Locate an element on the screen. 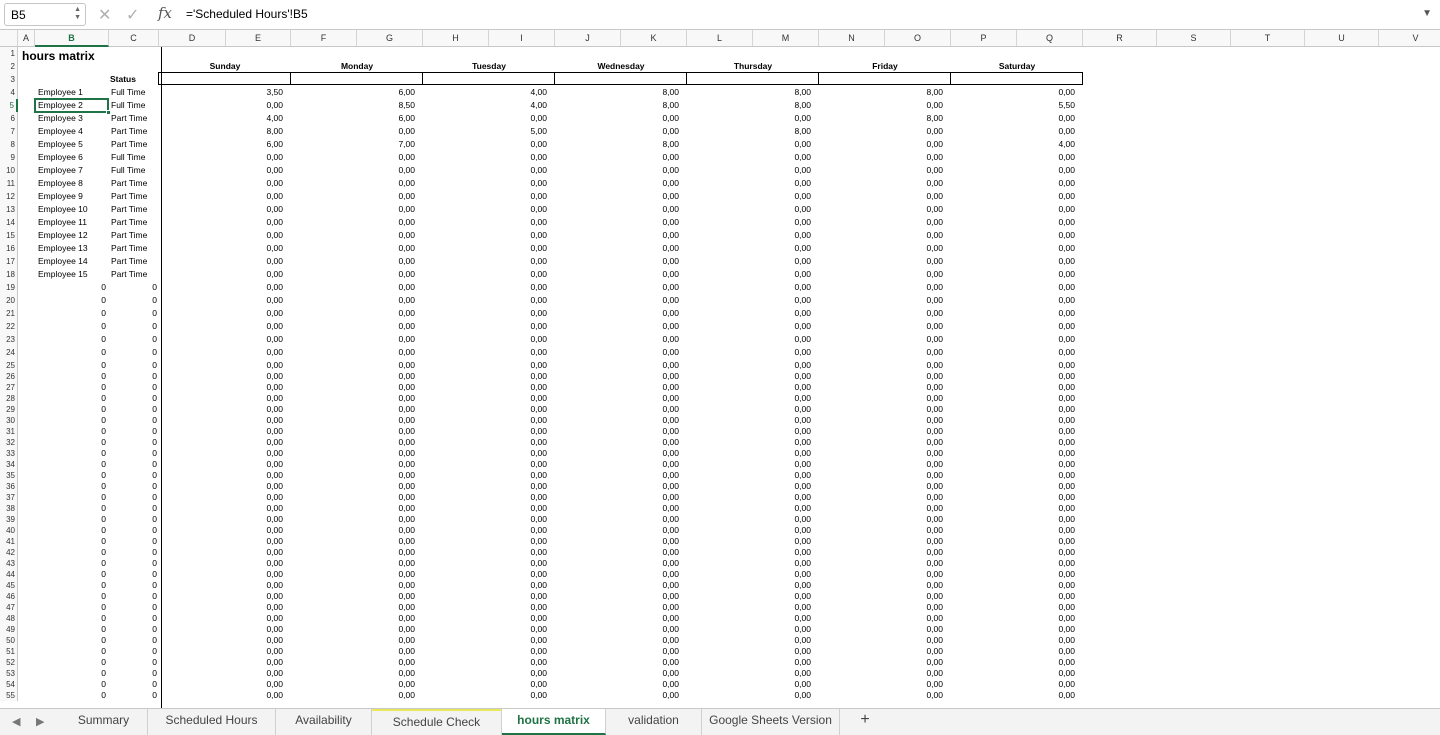  column-header-A: A is located at coordinates (26, 38).